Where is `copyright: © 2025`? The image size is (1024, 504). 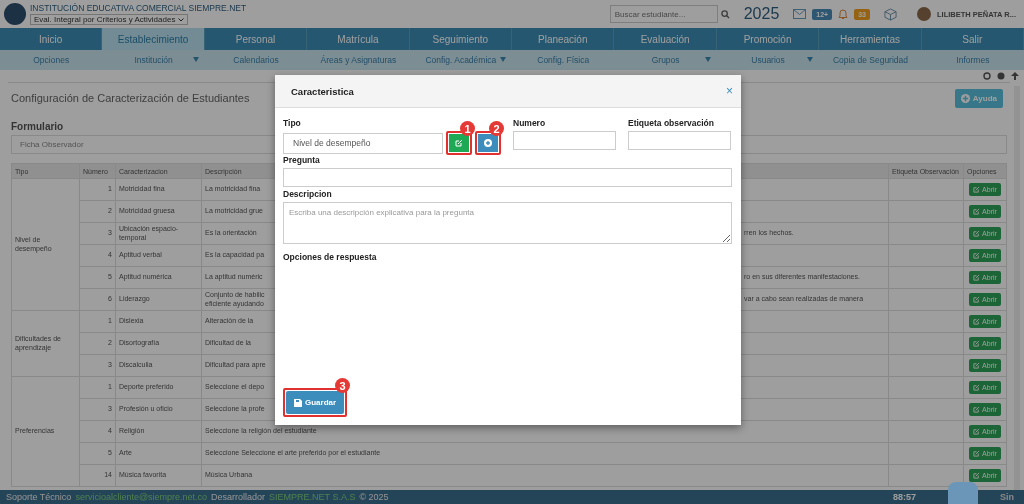
copyright: © 2025 is located at coordinates (374, 497).